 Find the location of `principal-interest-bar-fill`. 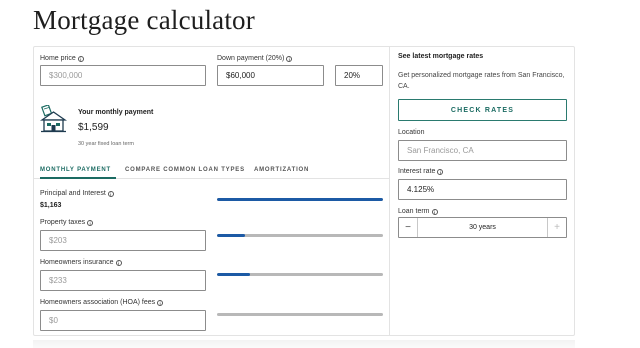

principal-interest-bar-fill is located at coordinates (300, 199).